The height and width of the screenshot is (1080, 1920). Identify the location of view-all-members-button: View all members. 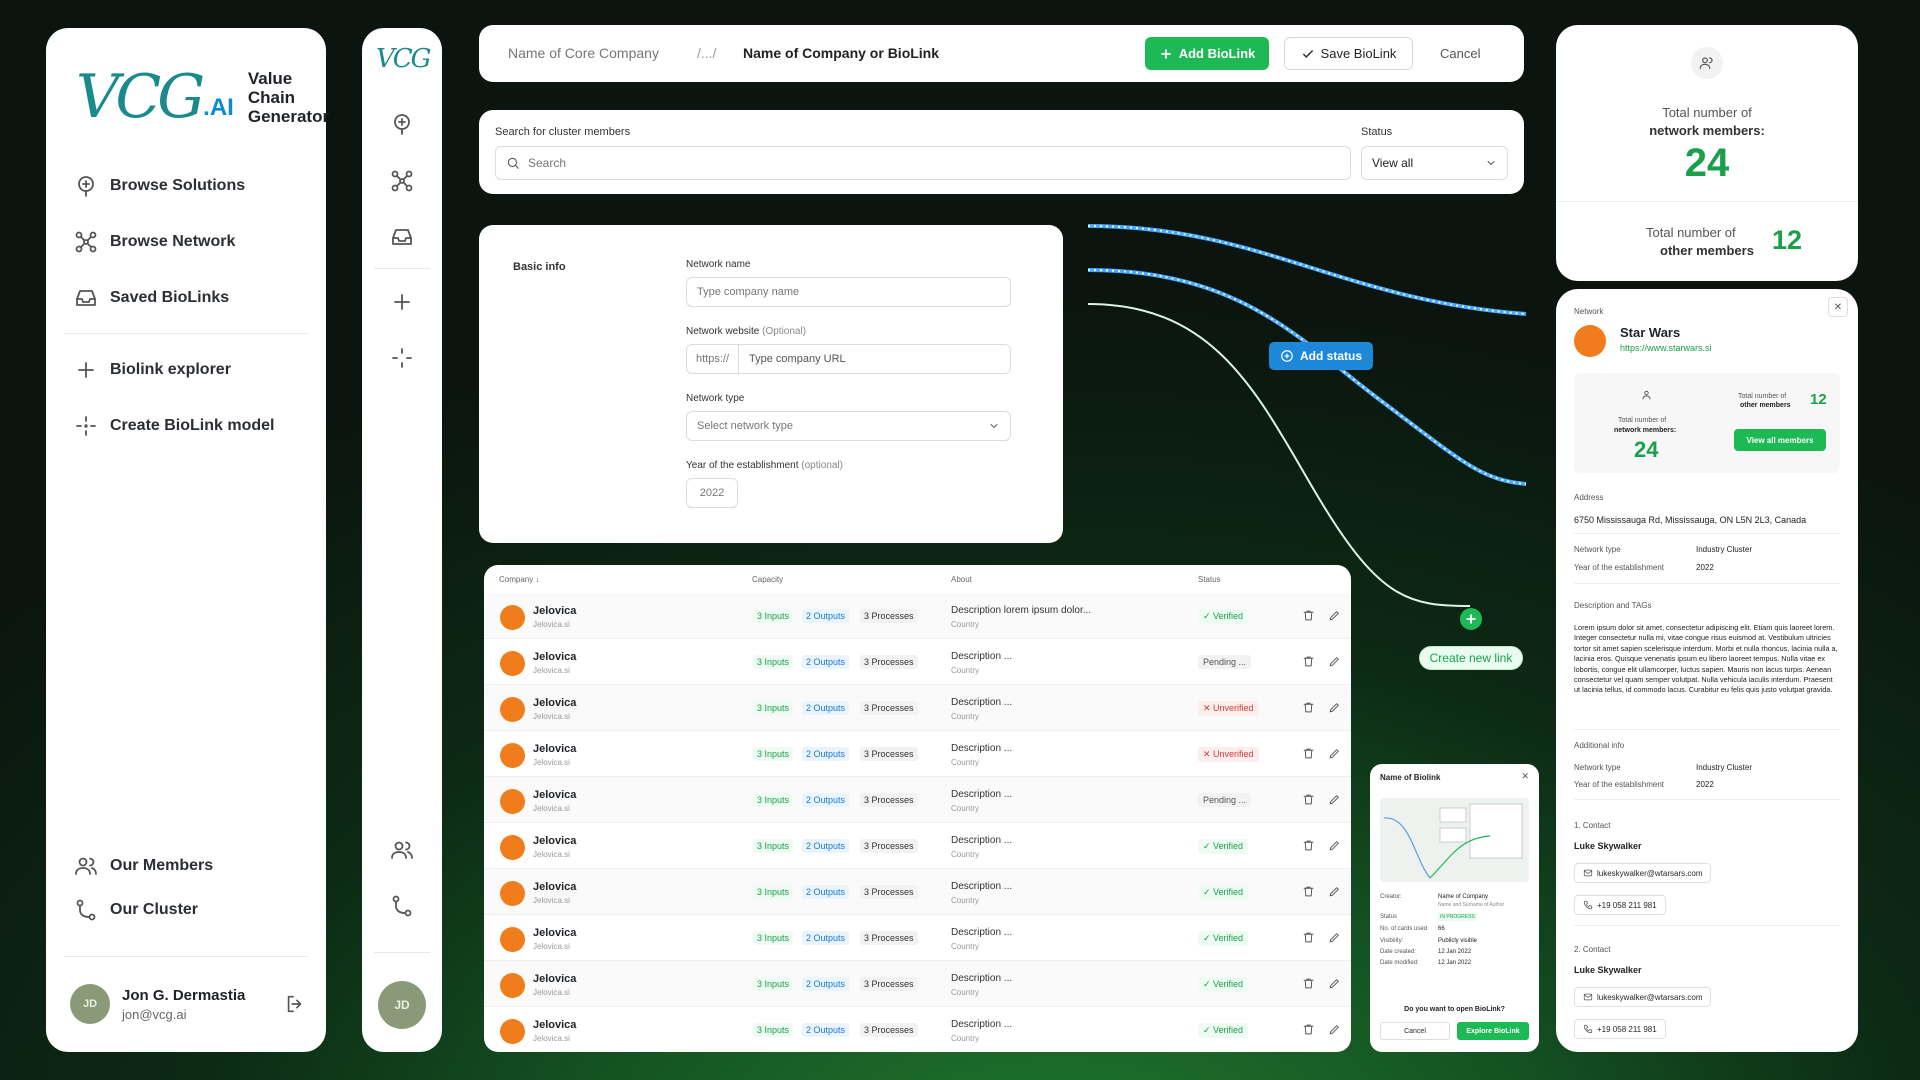
(1780, 440).